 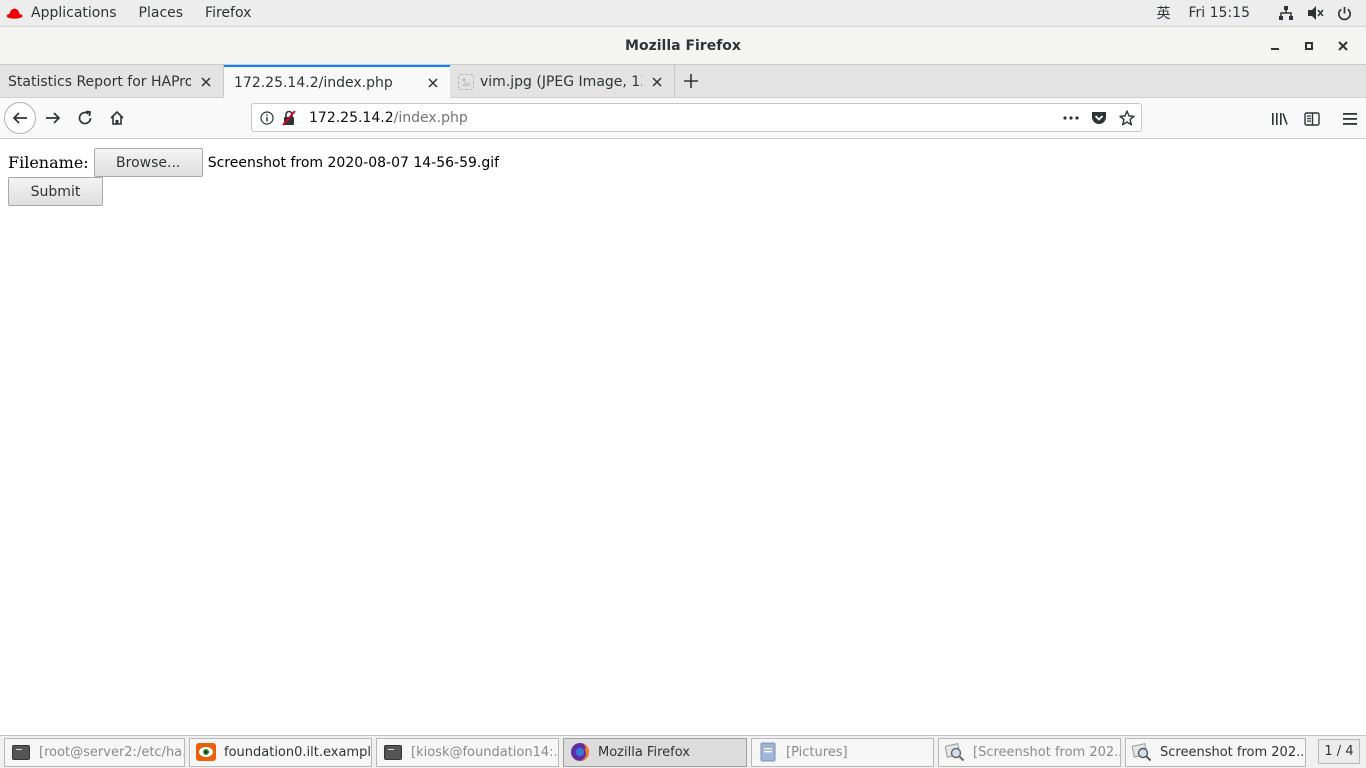 I want to click on applications-menu: Applications, so click(x=64, y=13).